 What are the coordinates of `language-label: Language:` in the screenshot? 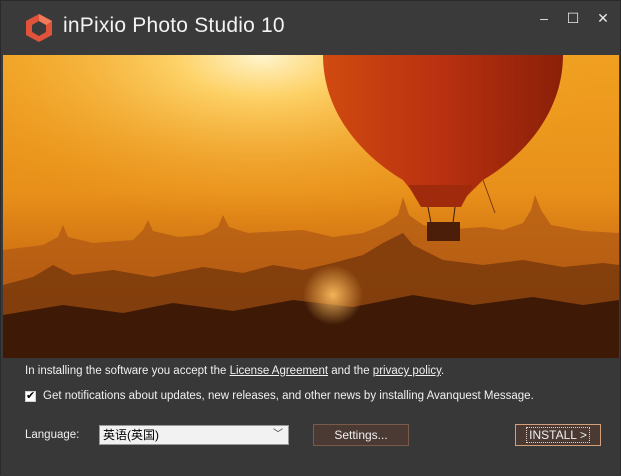 It's located at (52, 435).